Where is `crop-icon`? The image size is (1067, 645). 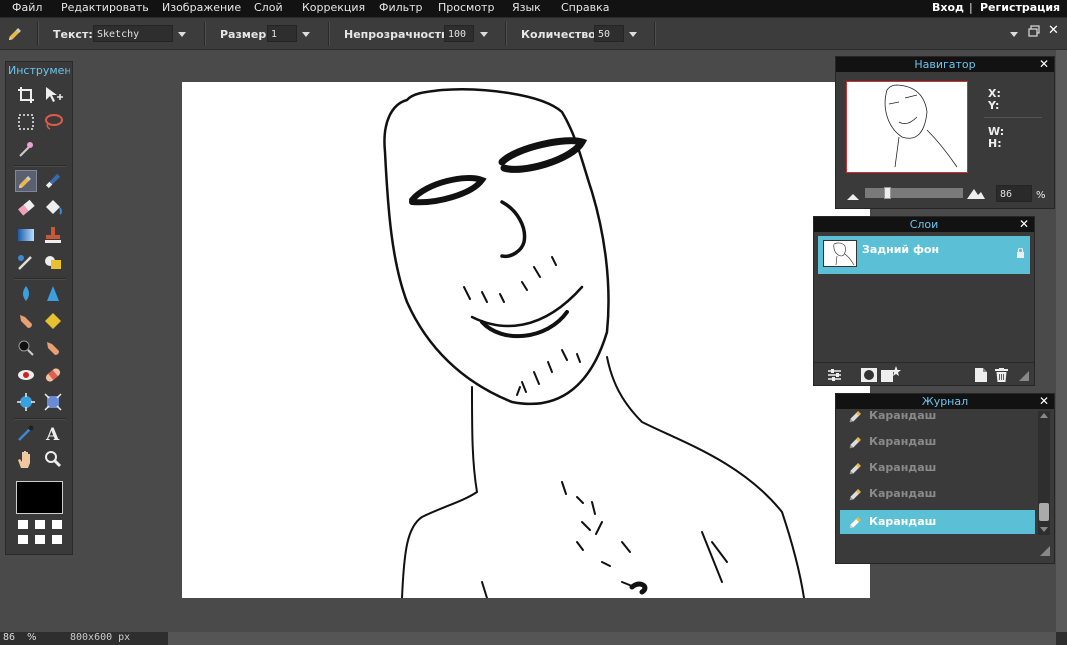
crop-icon is located at coordinates (26, 95).